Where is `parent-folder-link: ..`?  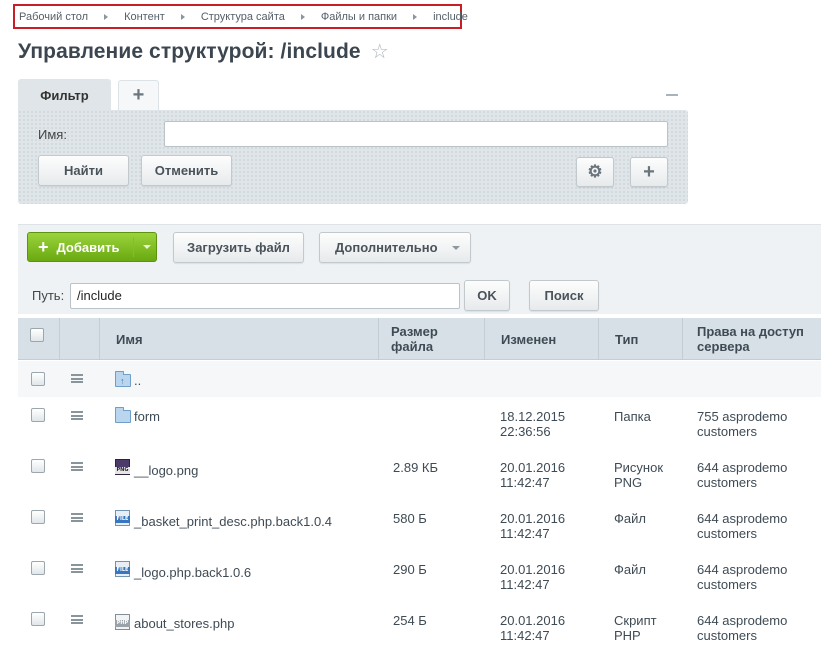 parent-folder-link: .. is located at coordinates (137, 380).